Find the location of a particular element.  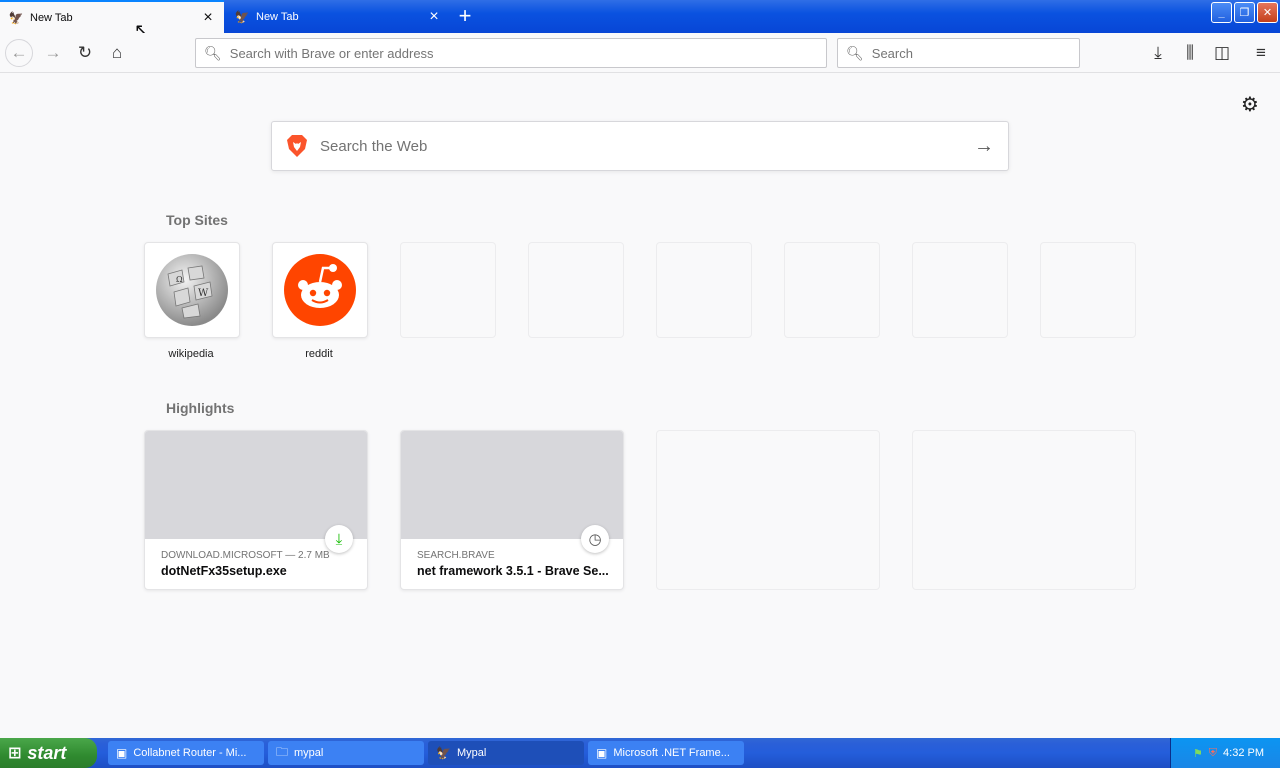

highlights-heading: Highlights is located at coordinates (200, 408).